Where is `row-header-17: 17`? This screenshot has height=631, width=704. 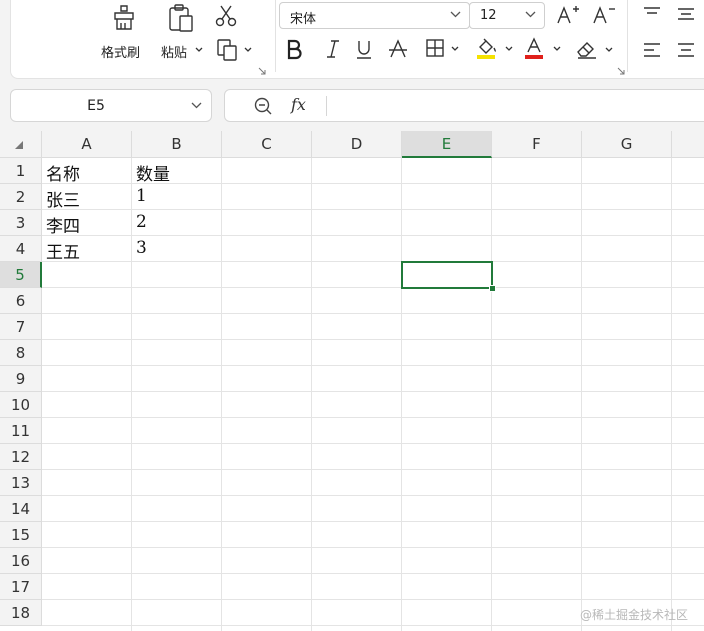 row-header-17: 17 is located at coordinates (21, 587).